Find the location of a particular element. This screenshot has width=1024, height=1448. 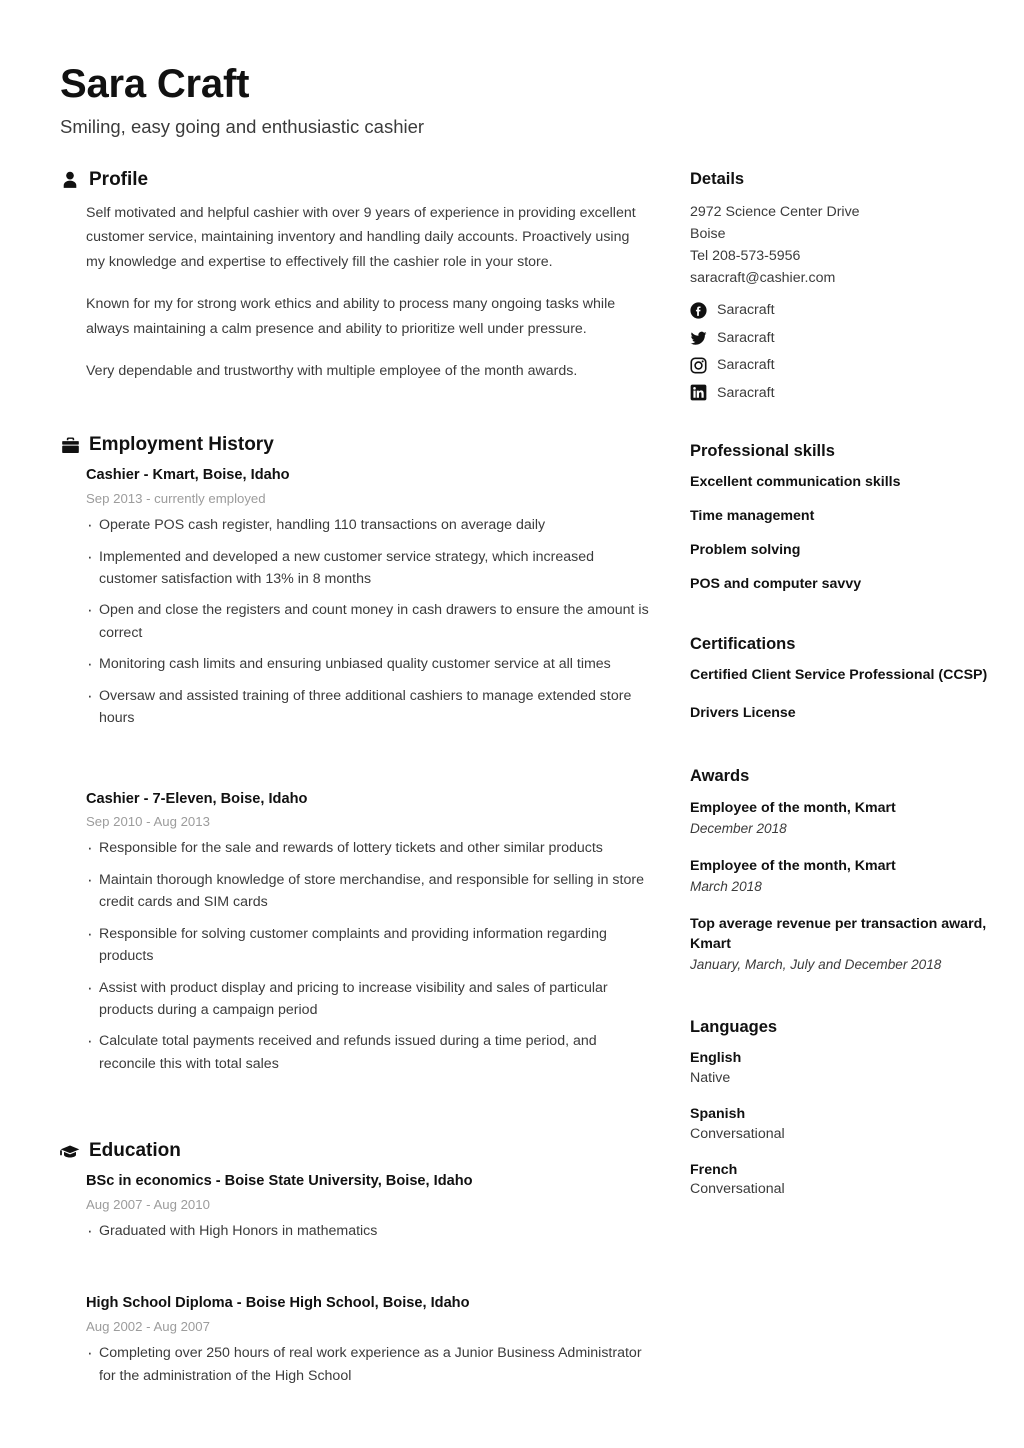

social-link-instagram: Saracraft is located at coordinates (847, 365).